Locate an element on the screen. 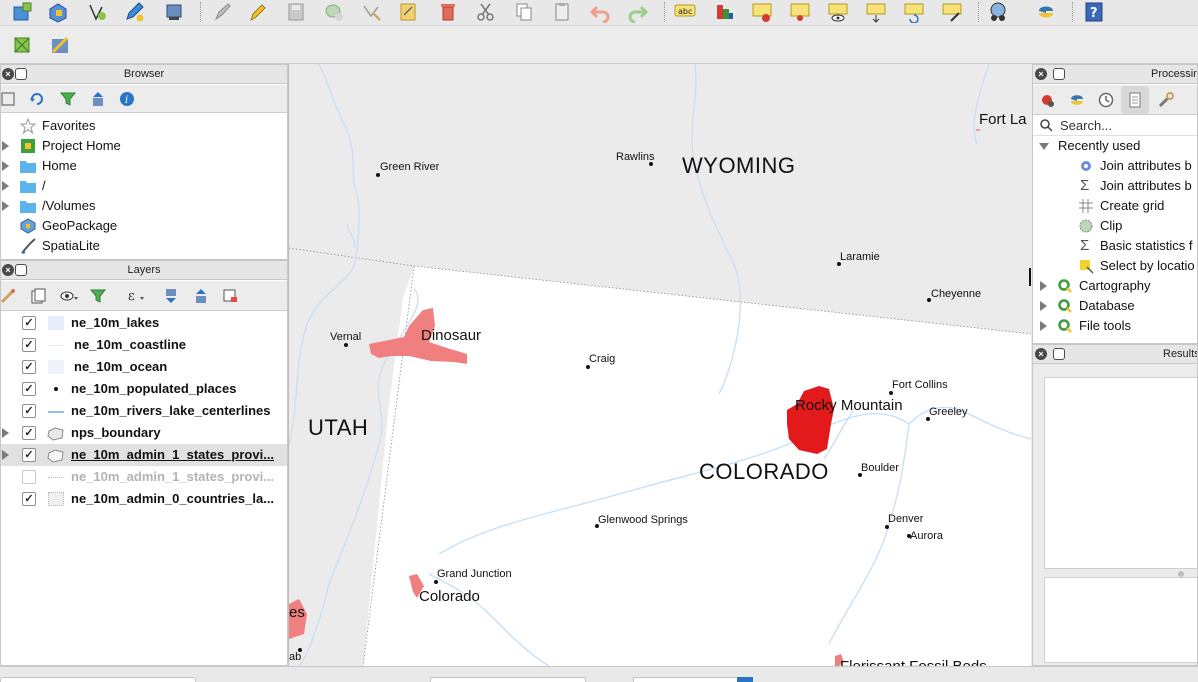 The height and width of the screenshot is (682, 1198). tree-group-file-tools: File tools is located at coordinates (1115, 326).